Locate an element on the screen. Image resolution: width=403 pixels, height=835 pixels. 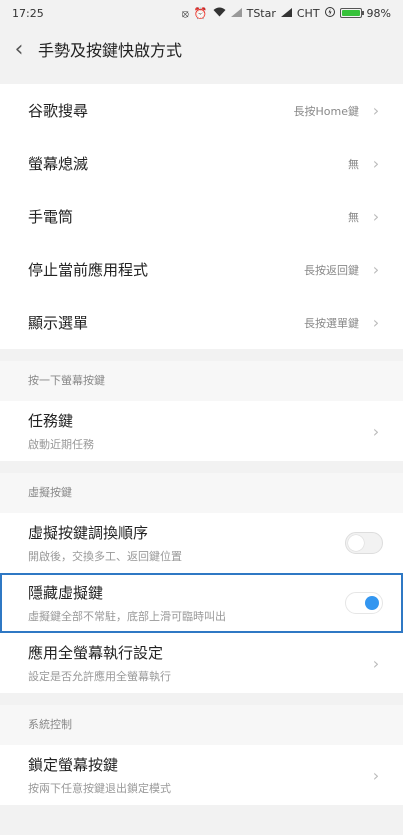
carrier-1: TStar is located at coordinates (261, 13).